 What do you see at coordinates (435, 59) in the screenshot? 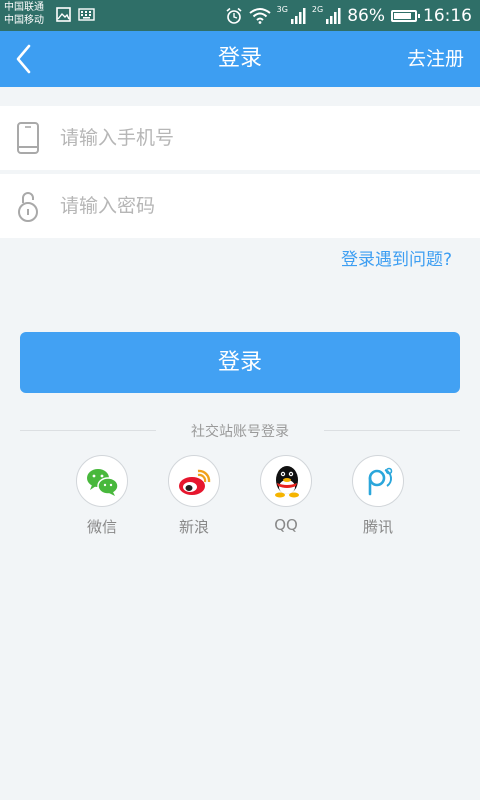
I see `register-link: 去注册` at bounding box center [435, 59].